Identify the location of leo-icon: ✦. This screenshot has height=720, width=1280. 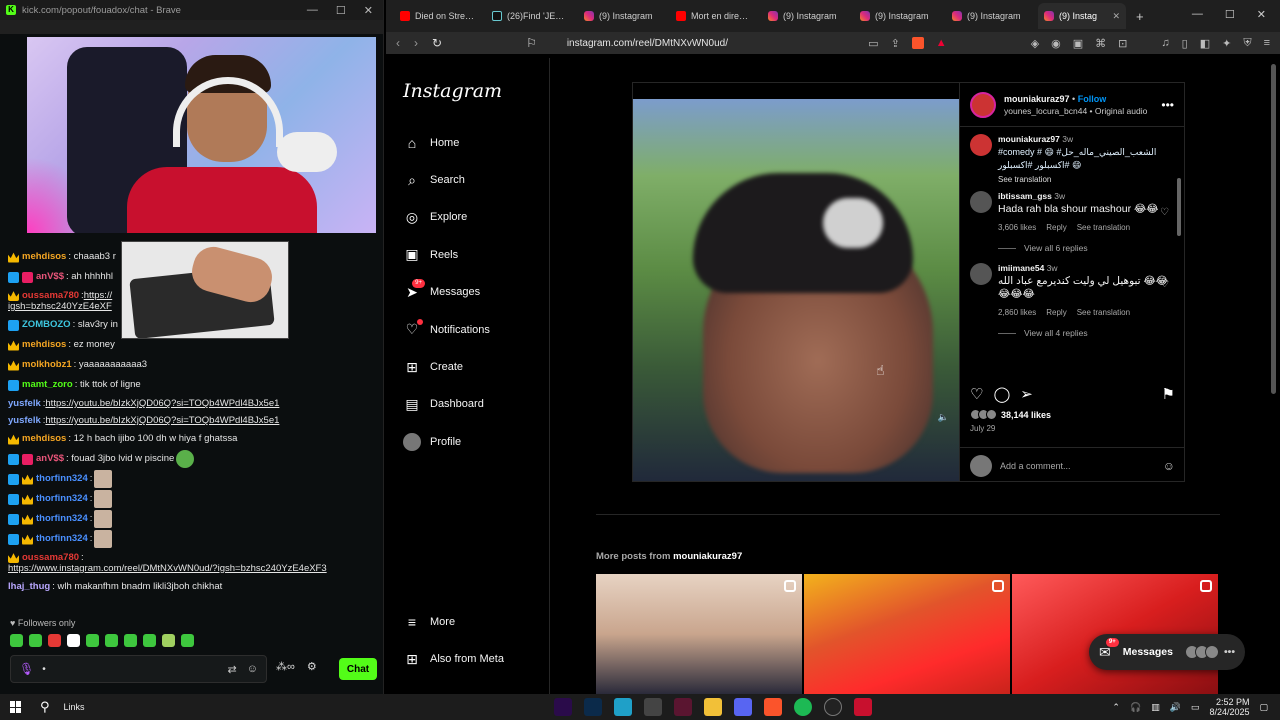
(1226, 43).